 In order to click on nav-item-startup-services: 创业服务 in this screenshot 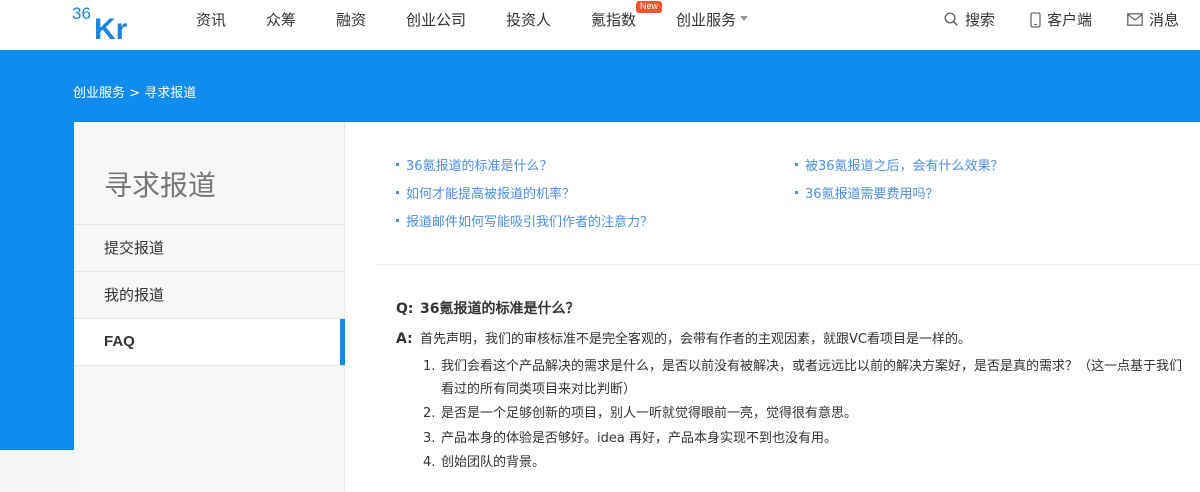, I will do `click(712, 20)`.